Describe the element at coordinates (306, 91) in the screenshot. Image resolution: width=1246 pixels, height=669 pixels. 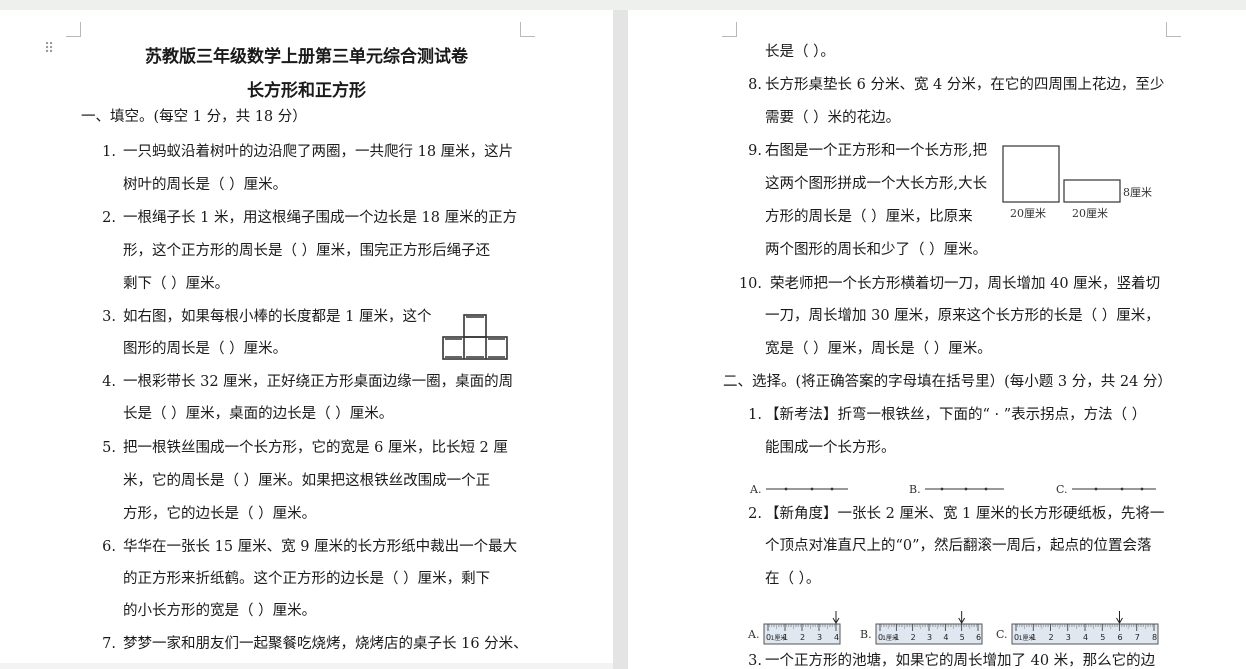
I see `doc-subtitle: 长方形和正方形` at that location.